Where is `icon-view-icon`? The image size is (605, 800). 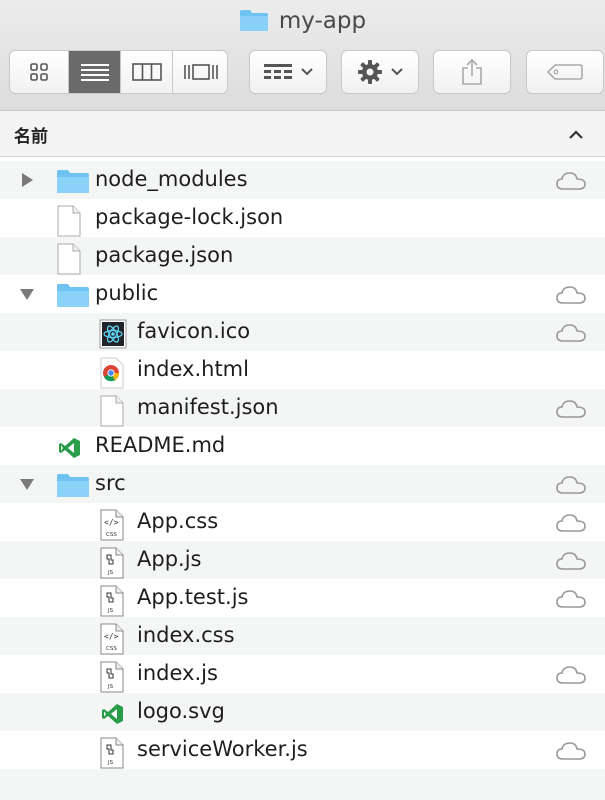
icon-view-icon is located at coordinates (39, 72).